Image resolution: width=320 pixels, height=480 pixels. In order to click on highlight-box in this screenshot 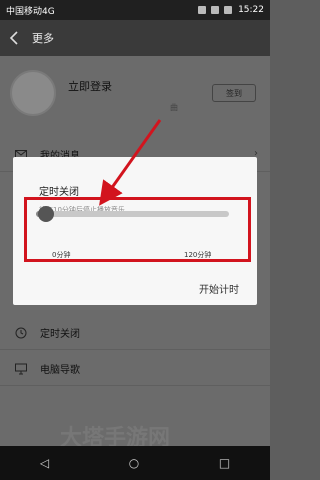, I will do `click(137, 229)`.